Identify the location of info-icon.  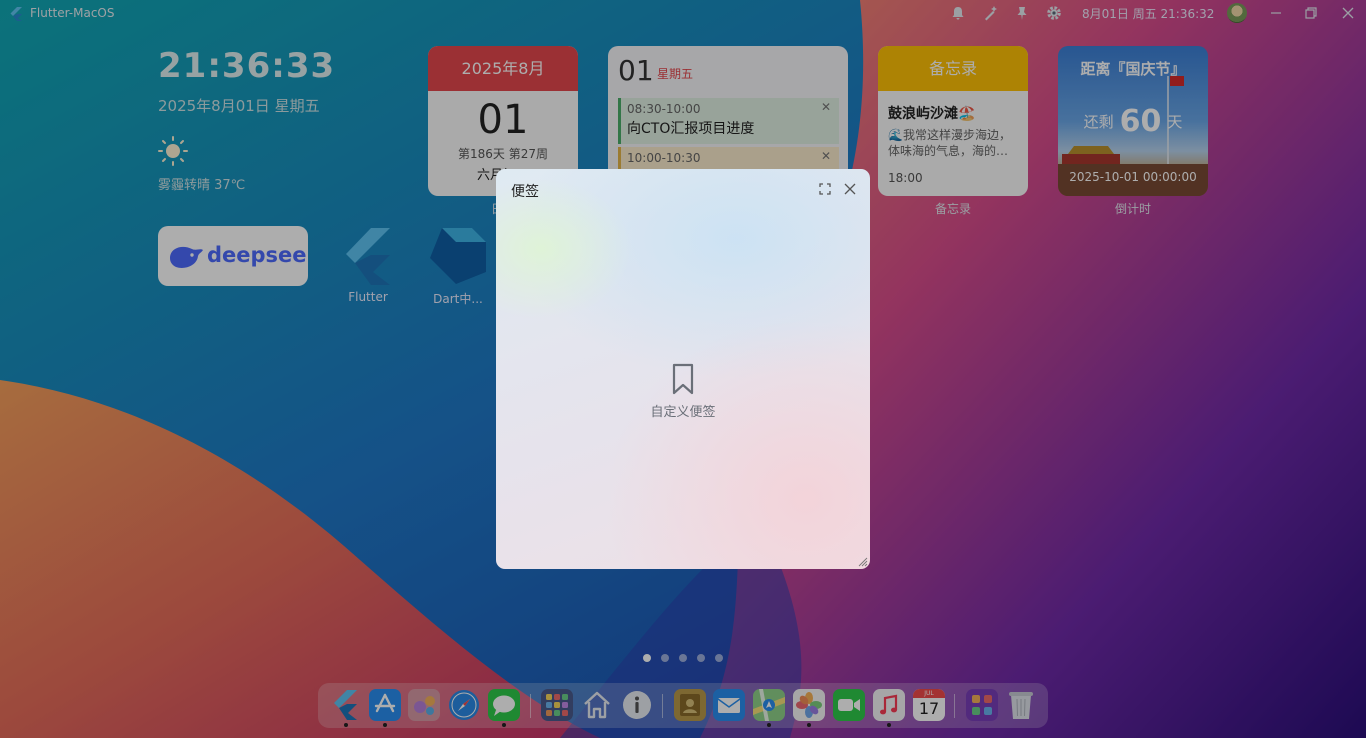
(637, 705).